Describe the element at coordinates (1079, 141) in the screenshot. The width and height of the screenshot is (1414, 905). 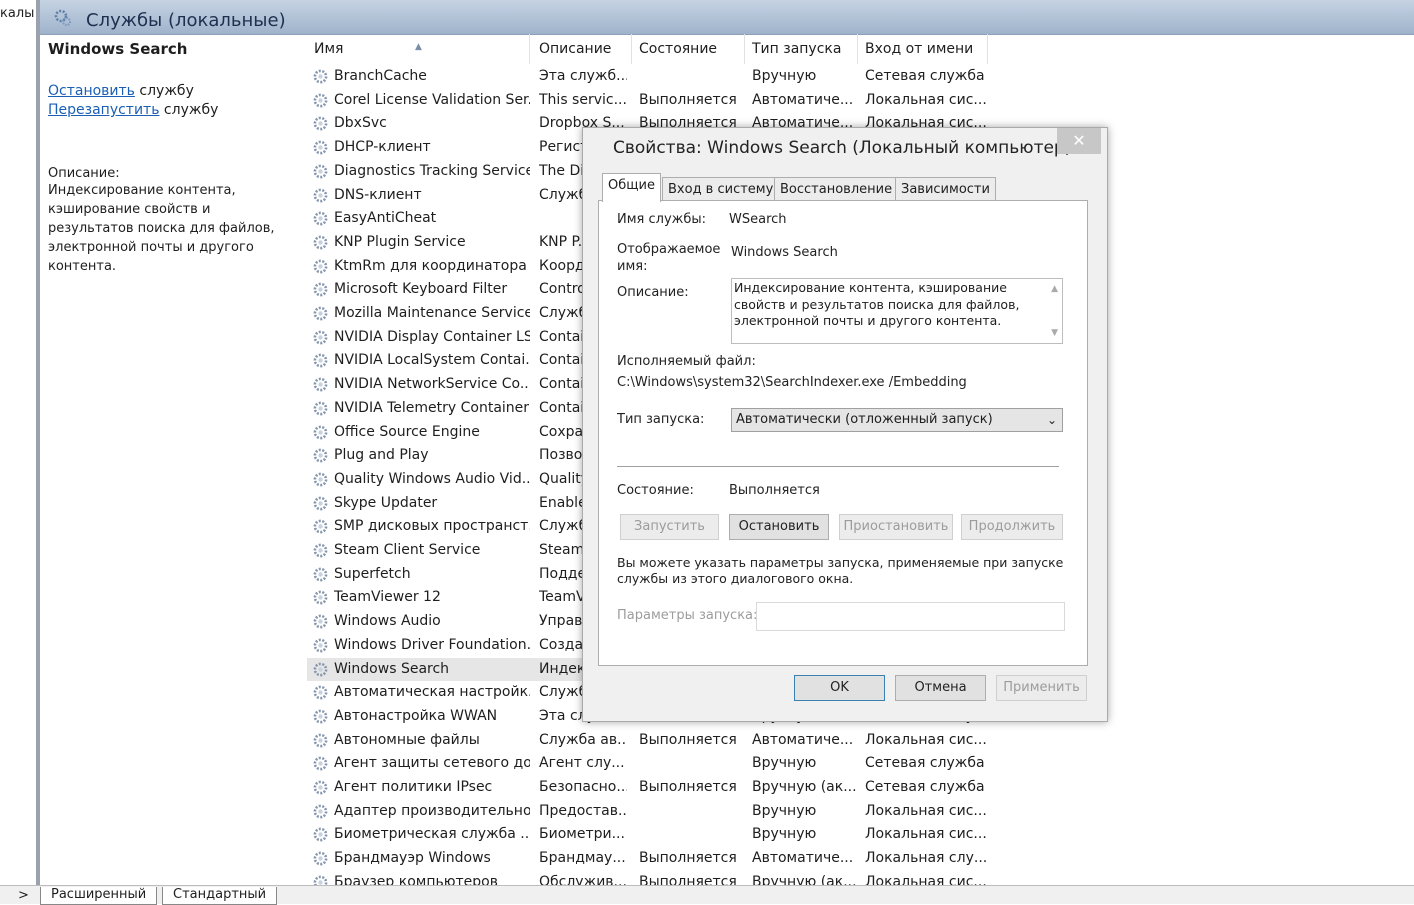
I see `close-icon: ✕` at that location.